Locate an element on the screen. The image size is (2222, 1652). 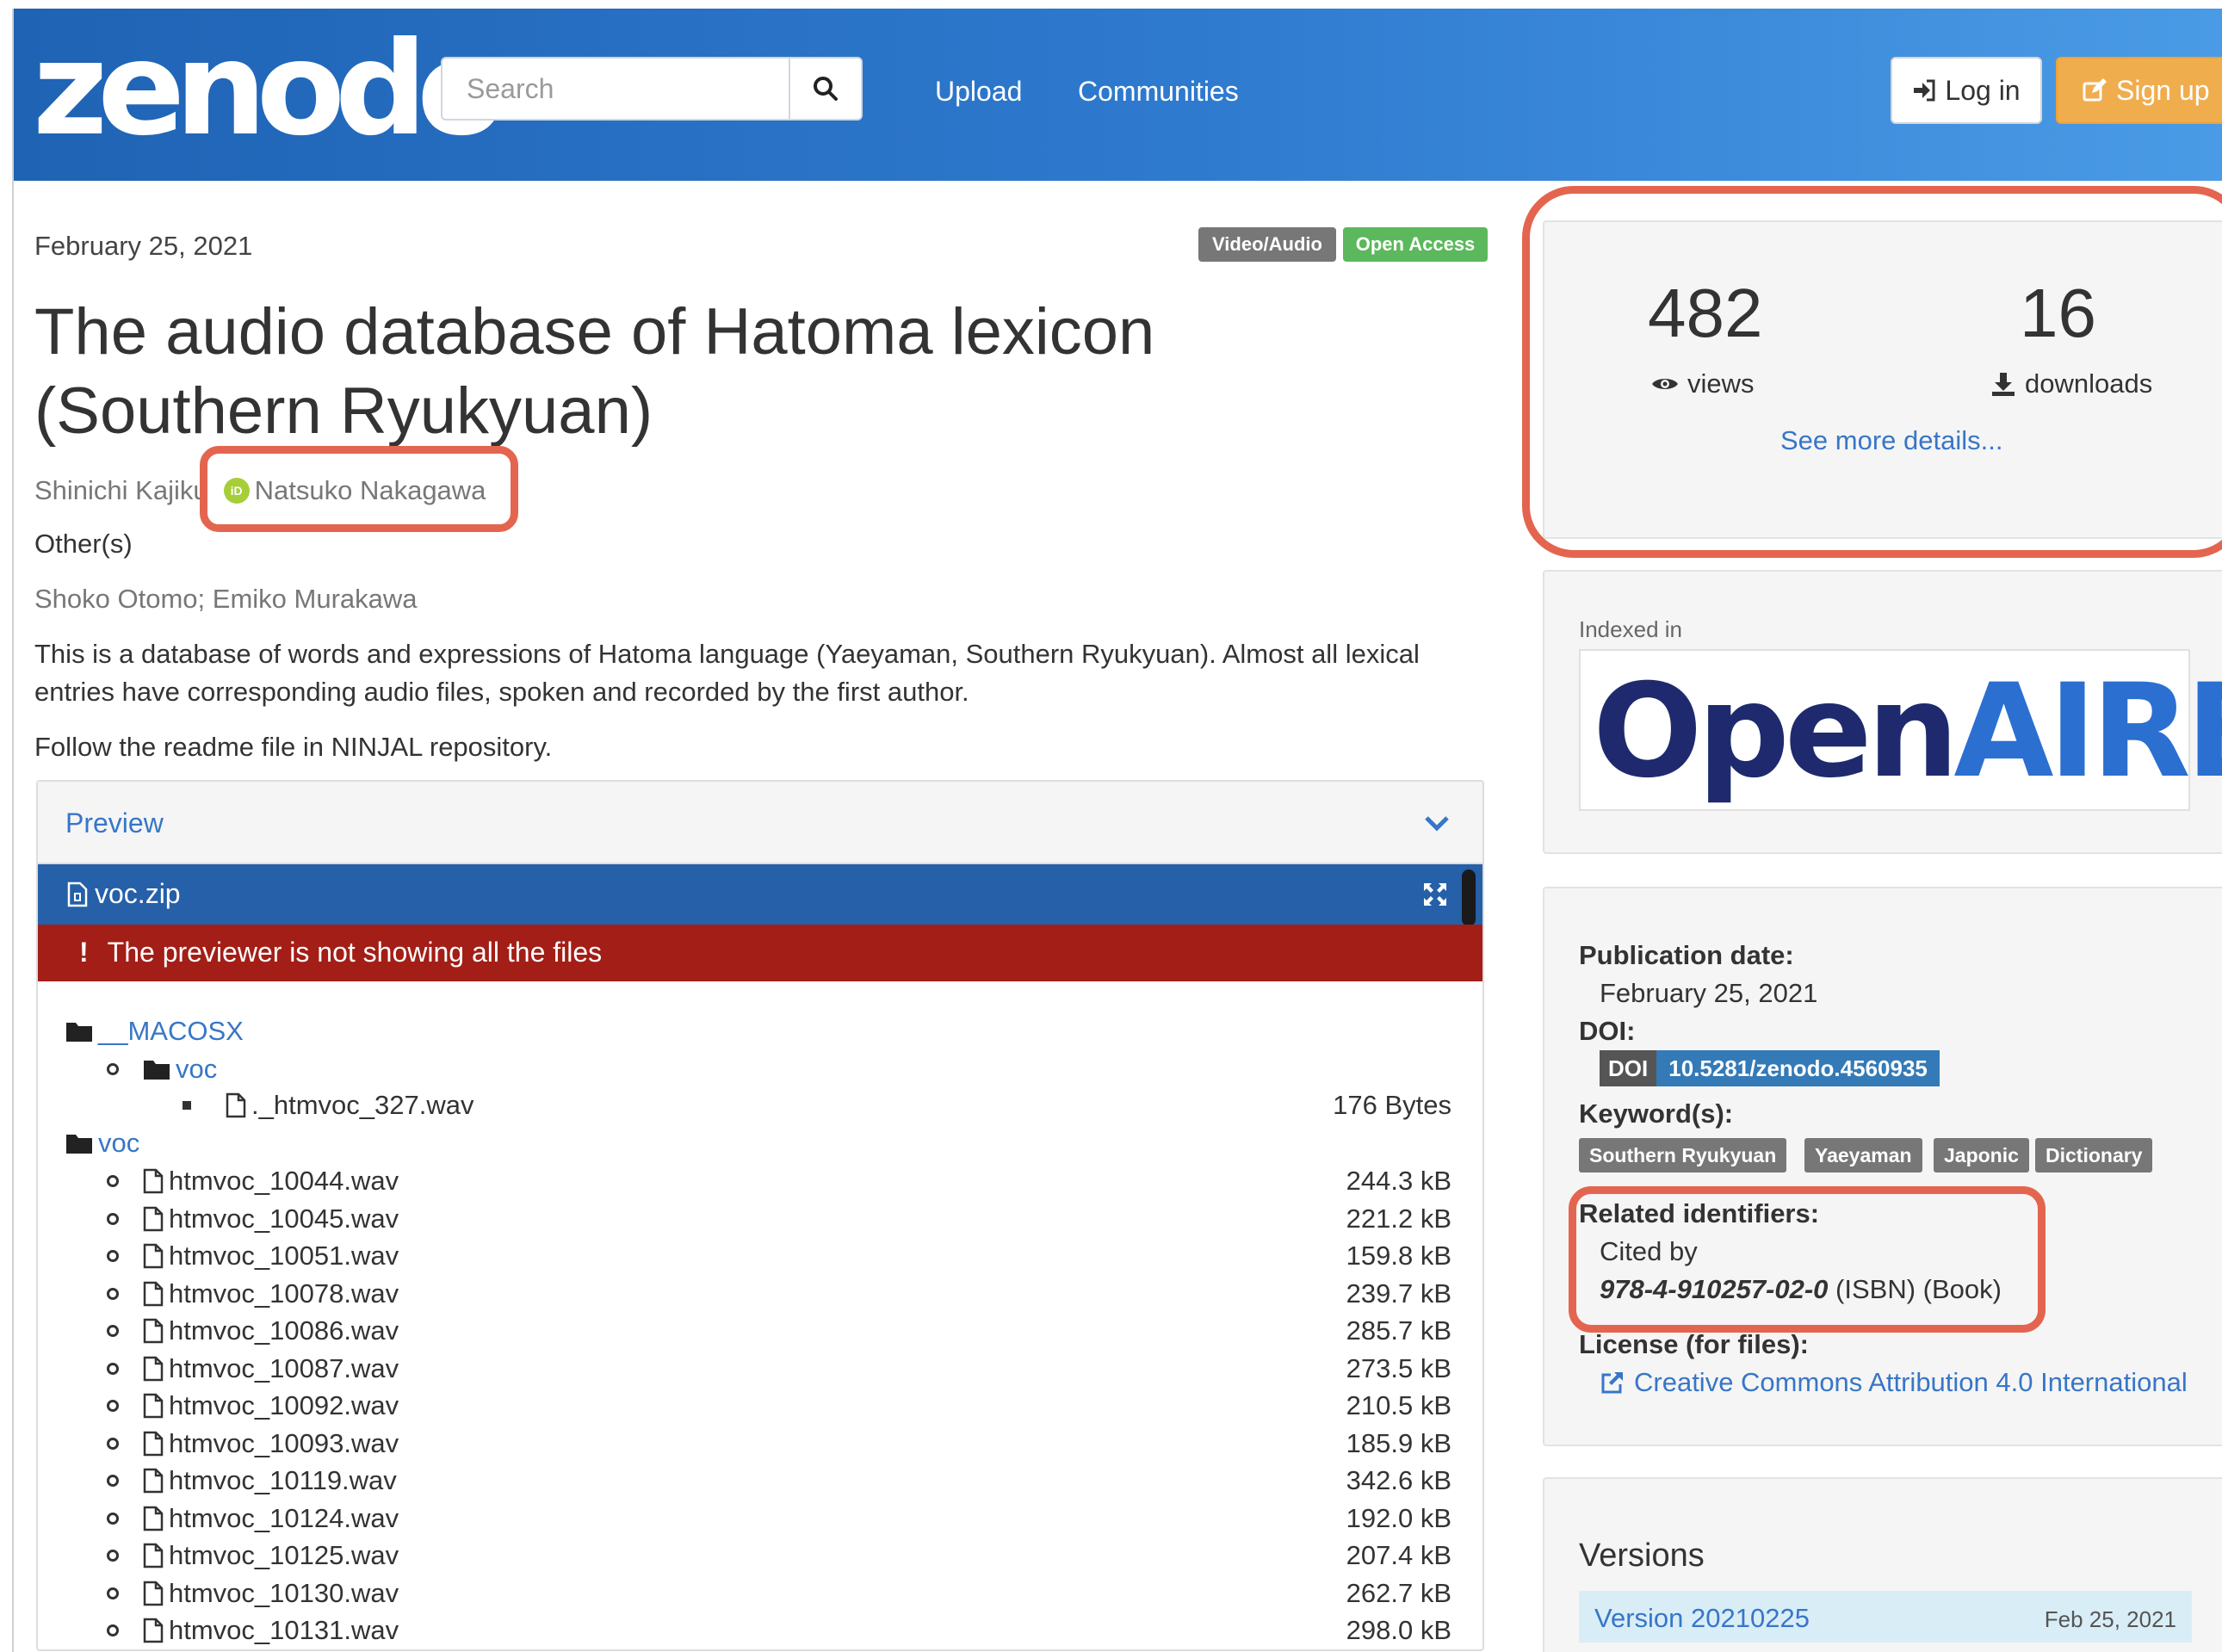
isbn-value: 978-4-910257-02-0 is located at coordinates (1714, 1289).